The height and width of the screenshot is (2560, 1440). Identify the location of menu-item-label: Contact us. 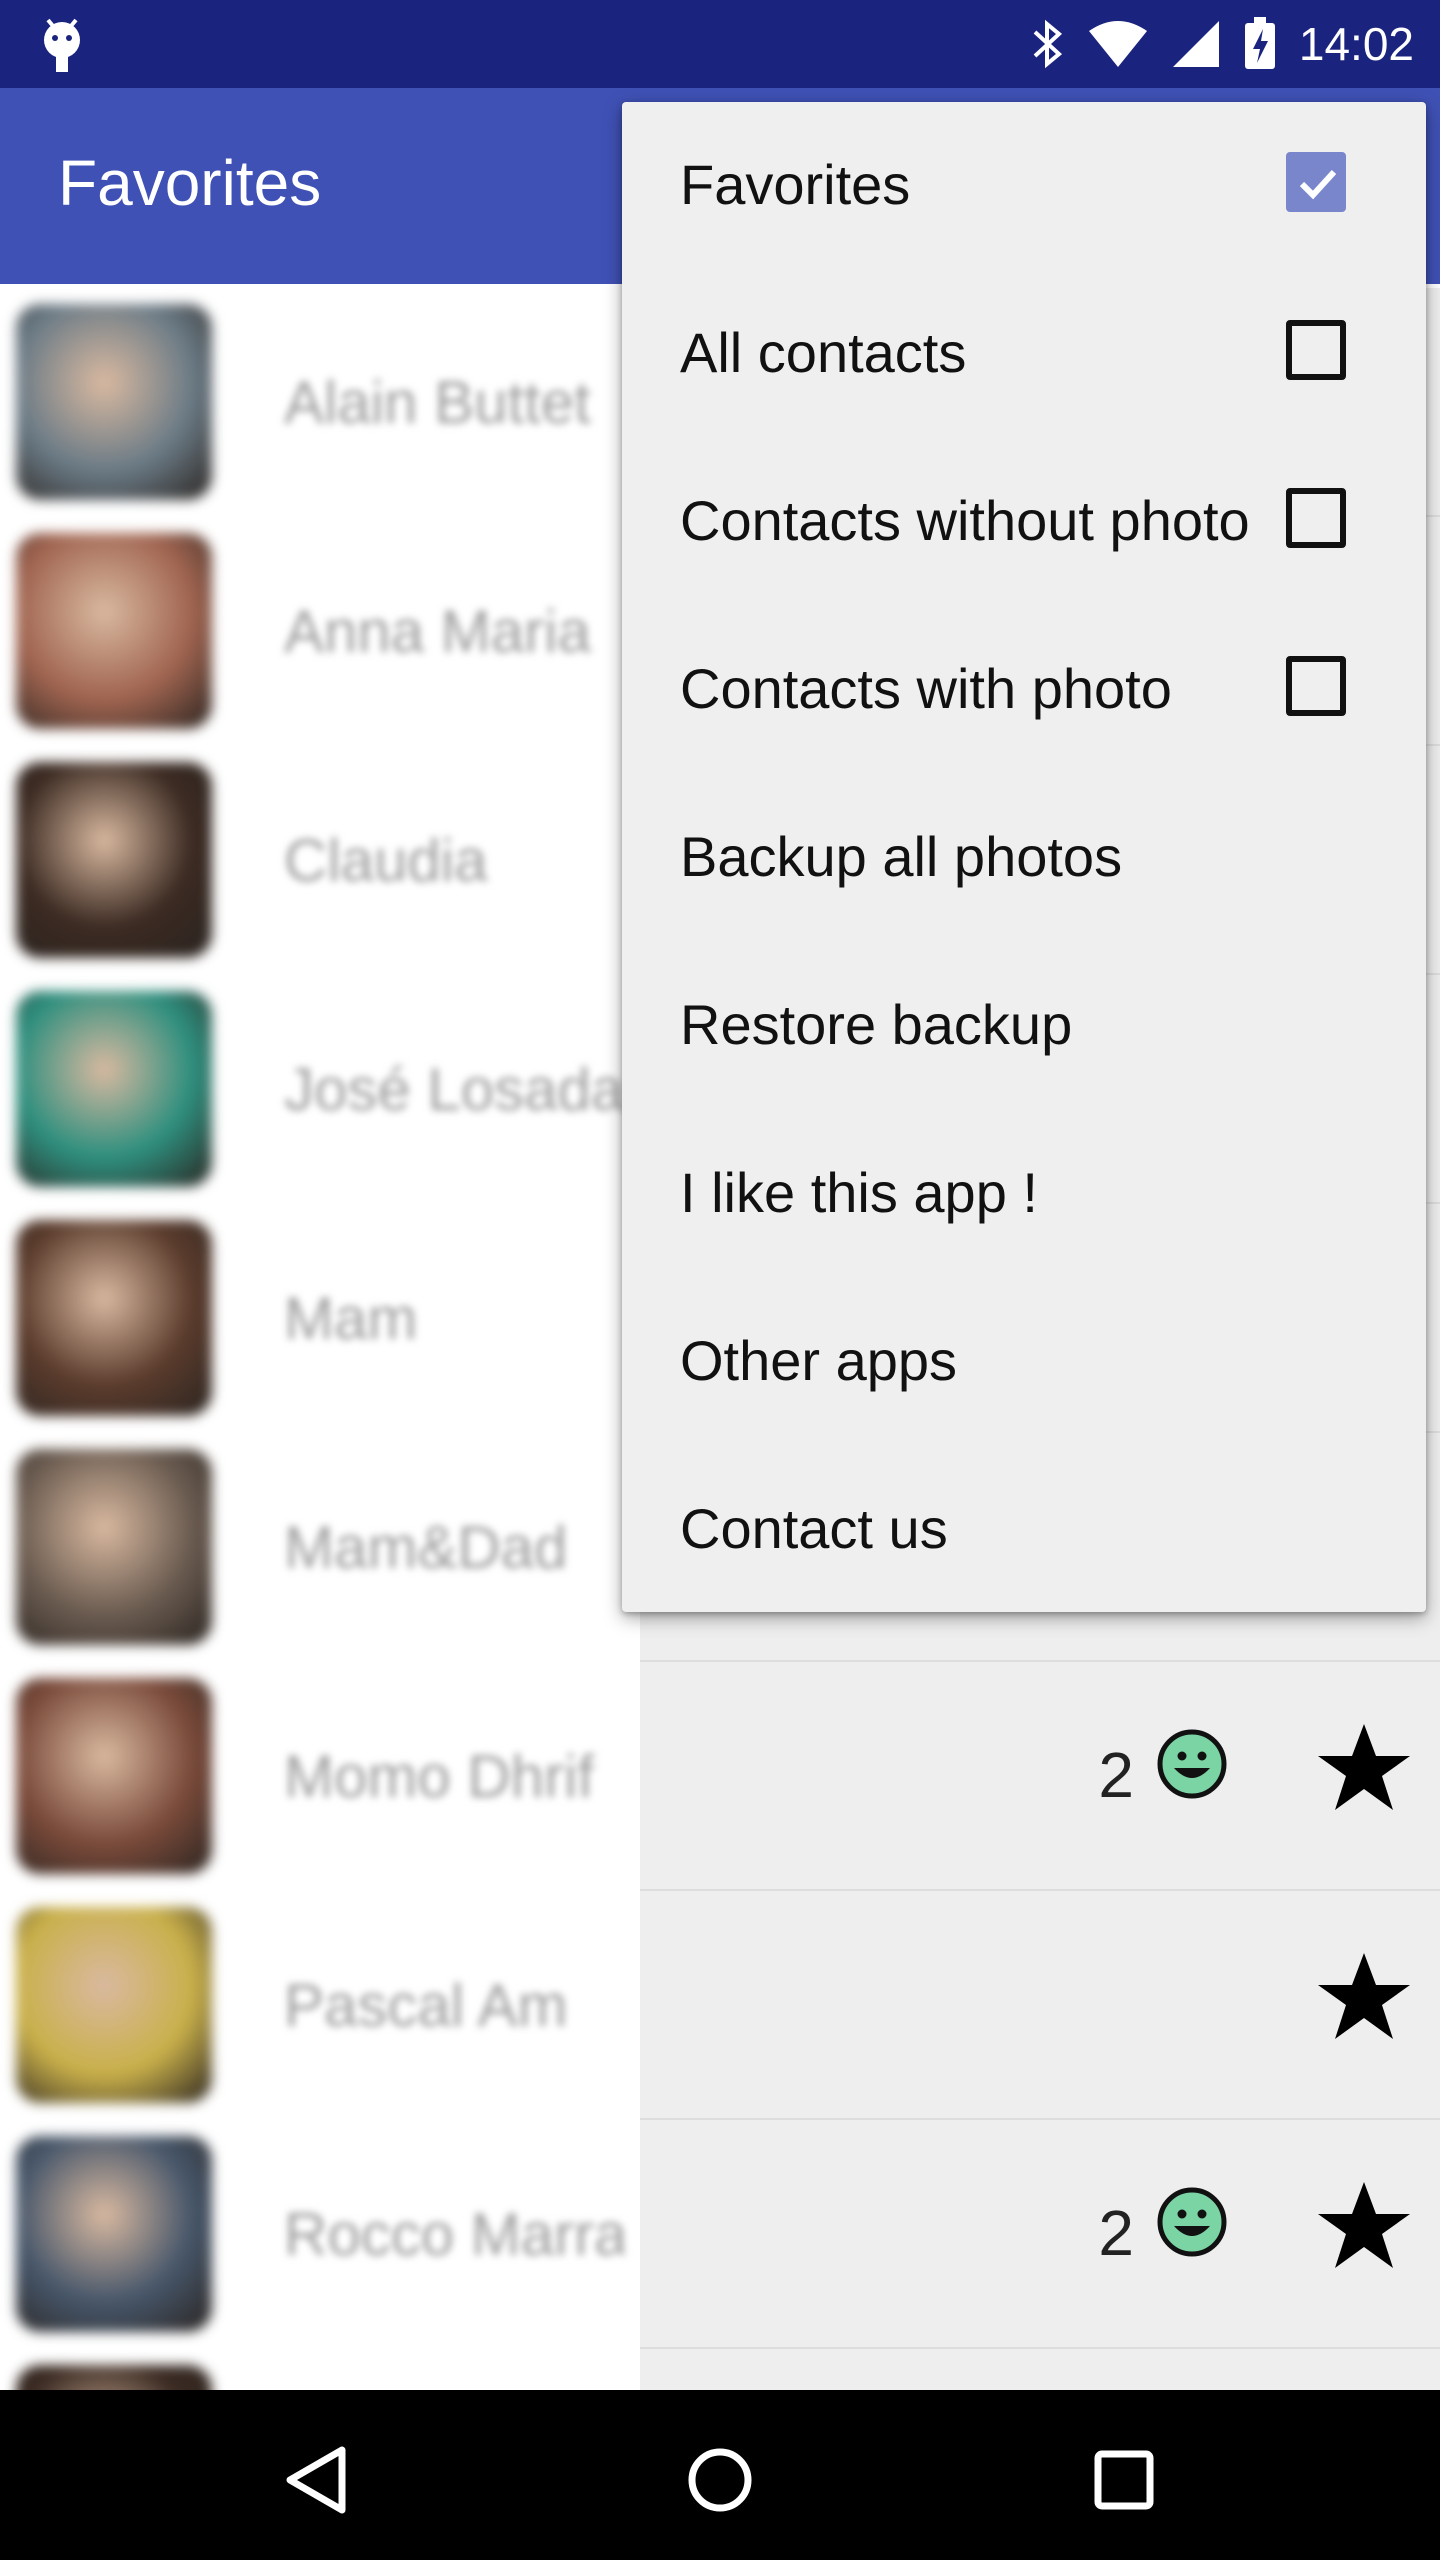
(814, 1528).